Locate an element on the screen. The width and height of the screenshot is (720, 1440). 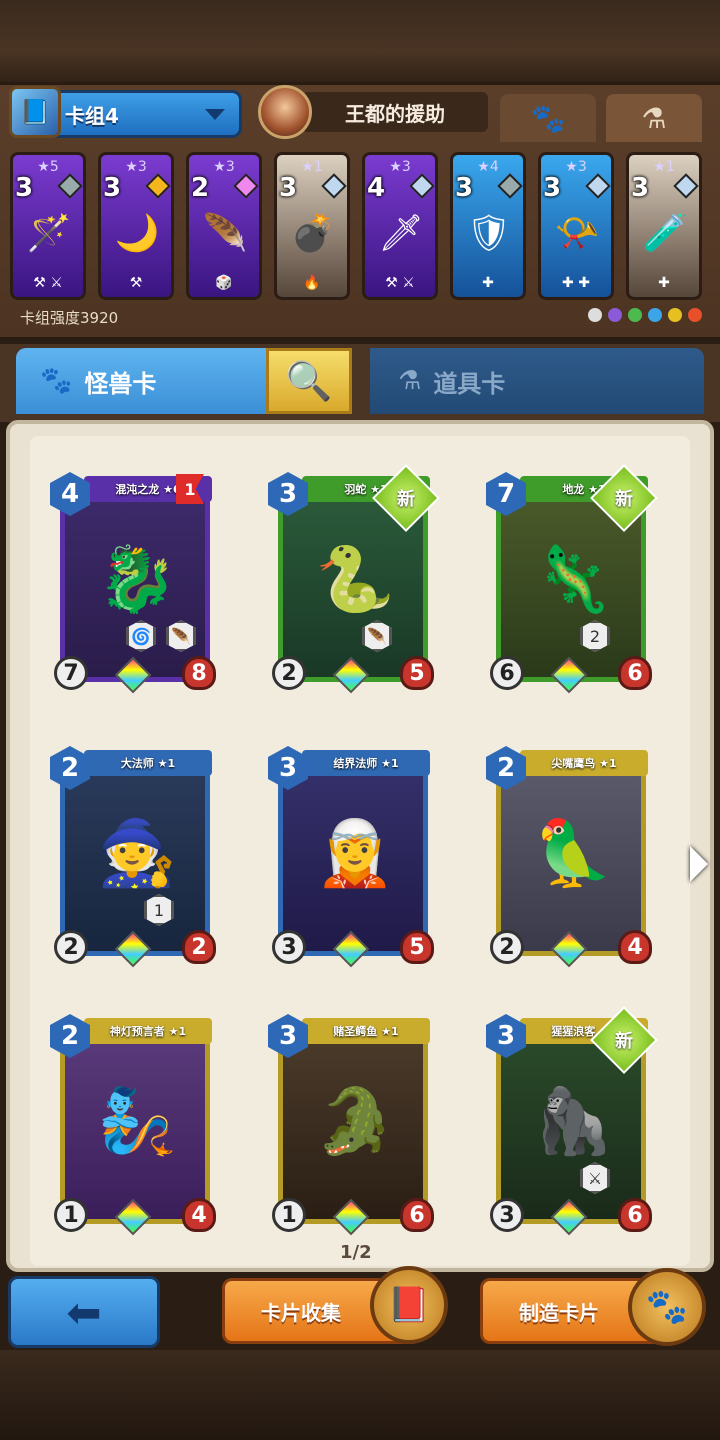
card-figure: 🐍 is located at coordinates (355, 579).